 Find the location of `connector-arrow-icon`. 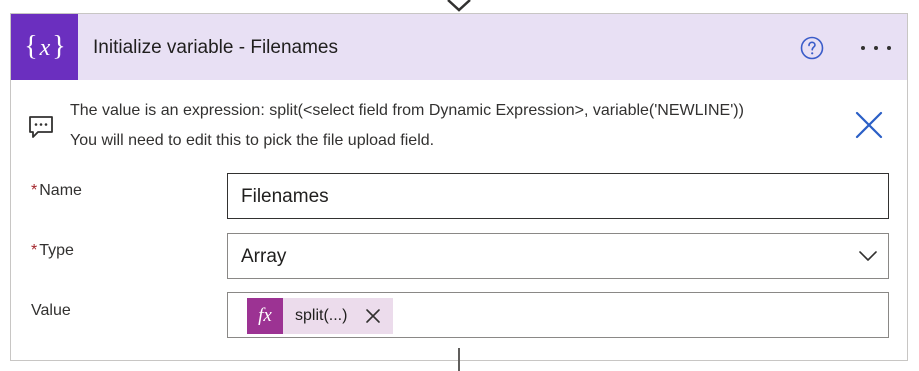

connector-arrow-icon is located at coordinates (459, 6).